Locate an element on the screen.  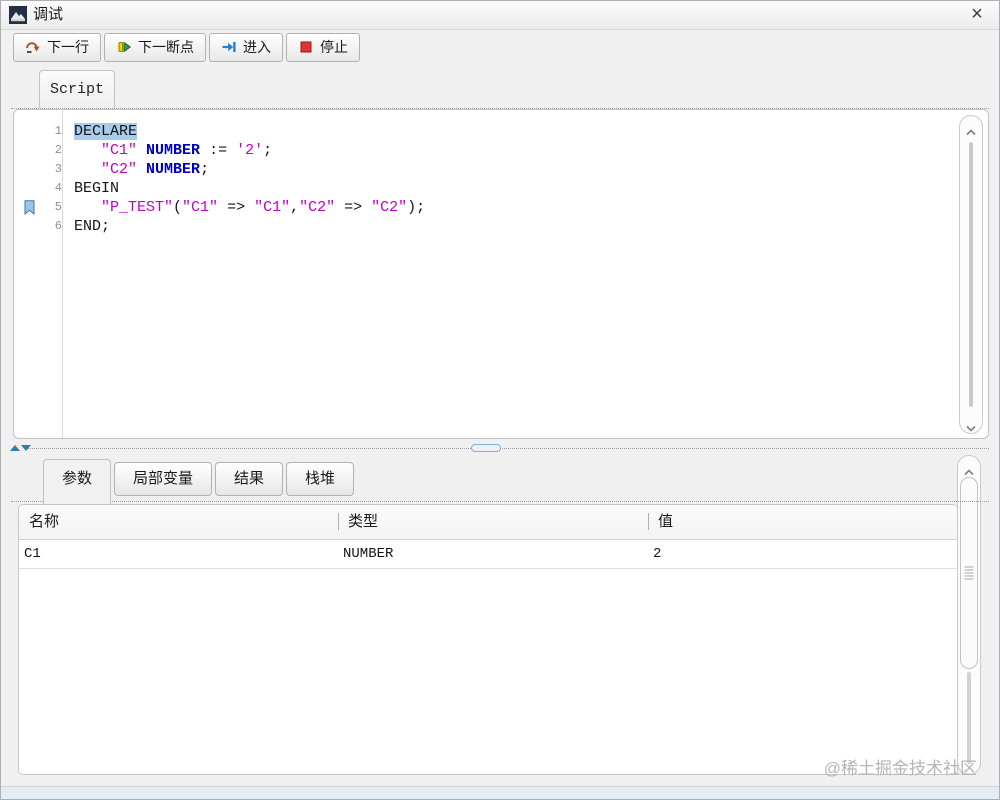
code-text: DECLARE is located at coordinates (106, 131).